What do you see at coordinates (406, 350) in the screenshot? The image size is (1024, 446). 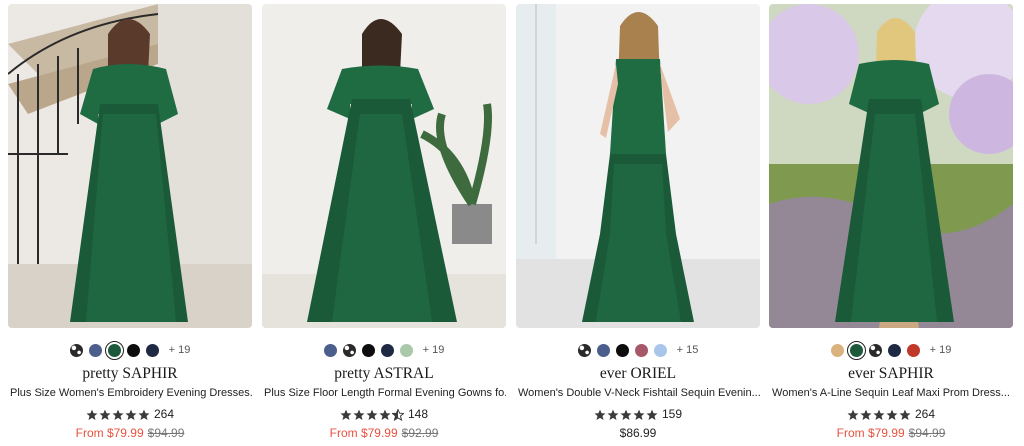 I see `swatch-sage` at bounding box center [406, 350].